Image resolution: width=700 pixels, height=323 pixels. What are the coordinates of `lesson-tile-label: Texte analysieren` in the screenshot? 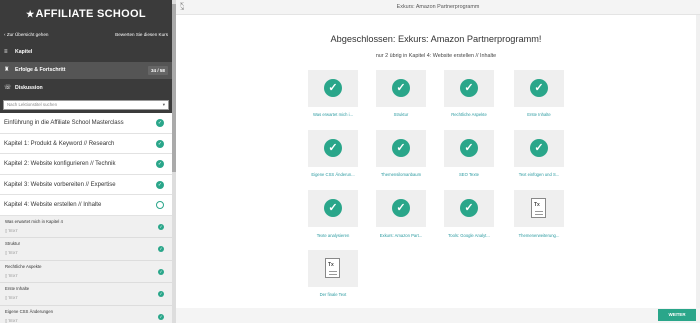 It's located at (333, 235).